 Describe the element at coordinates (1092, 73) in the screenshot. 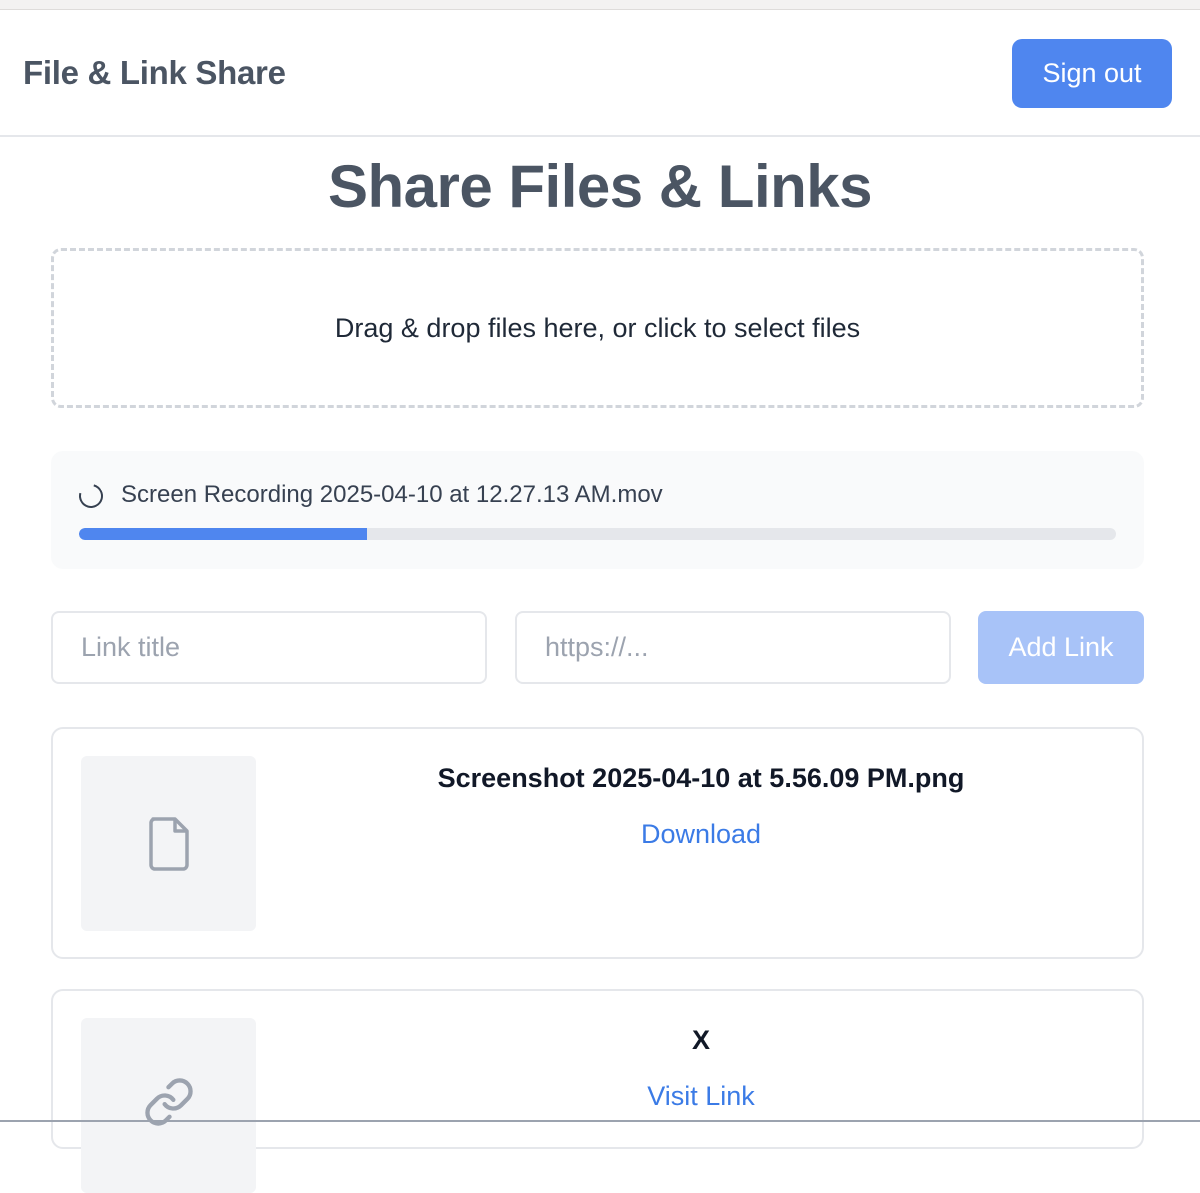

I see `sign-out-button: Sign out` at that location.